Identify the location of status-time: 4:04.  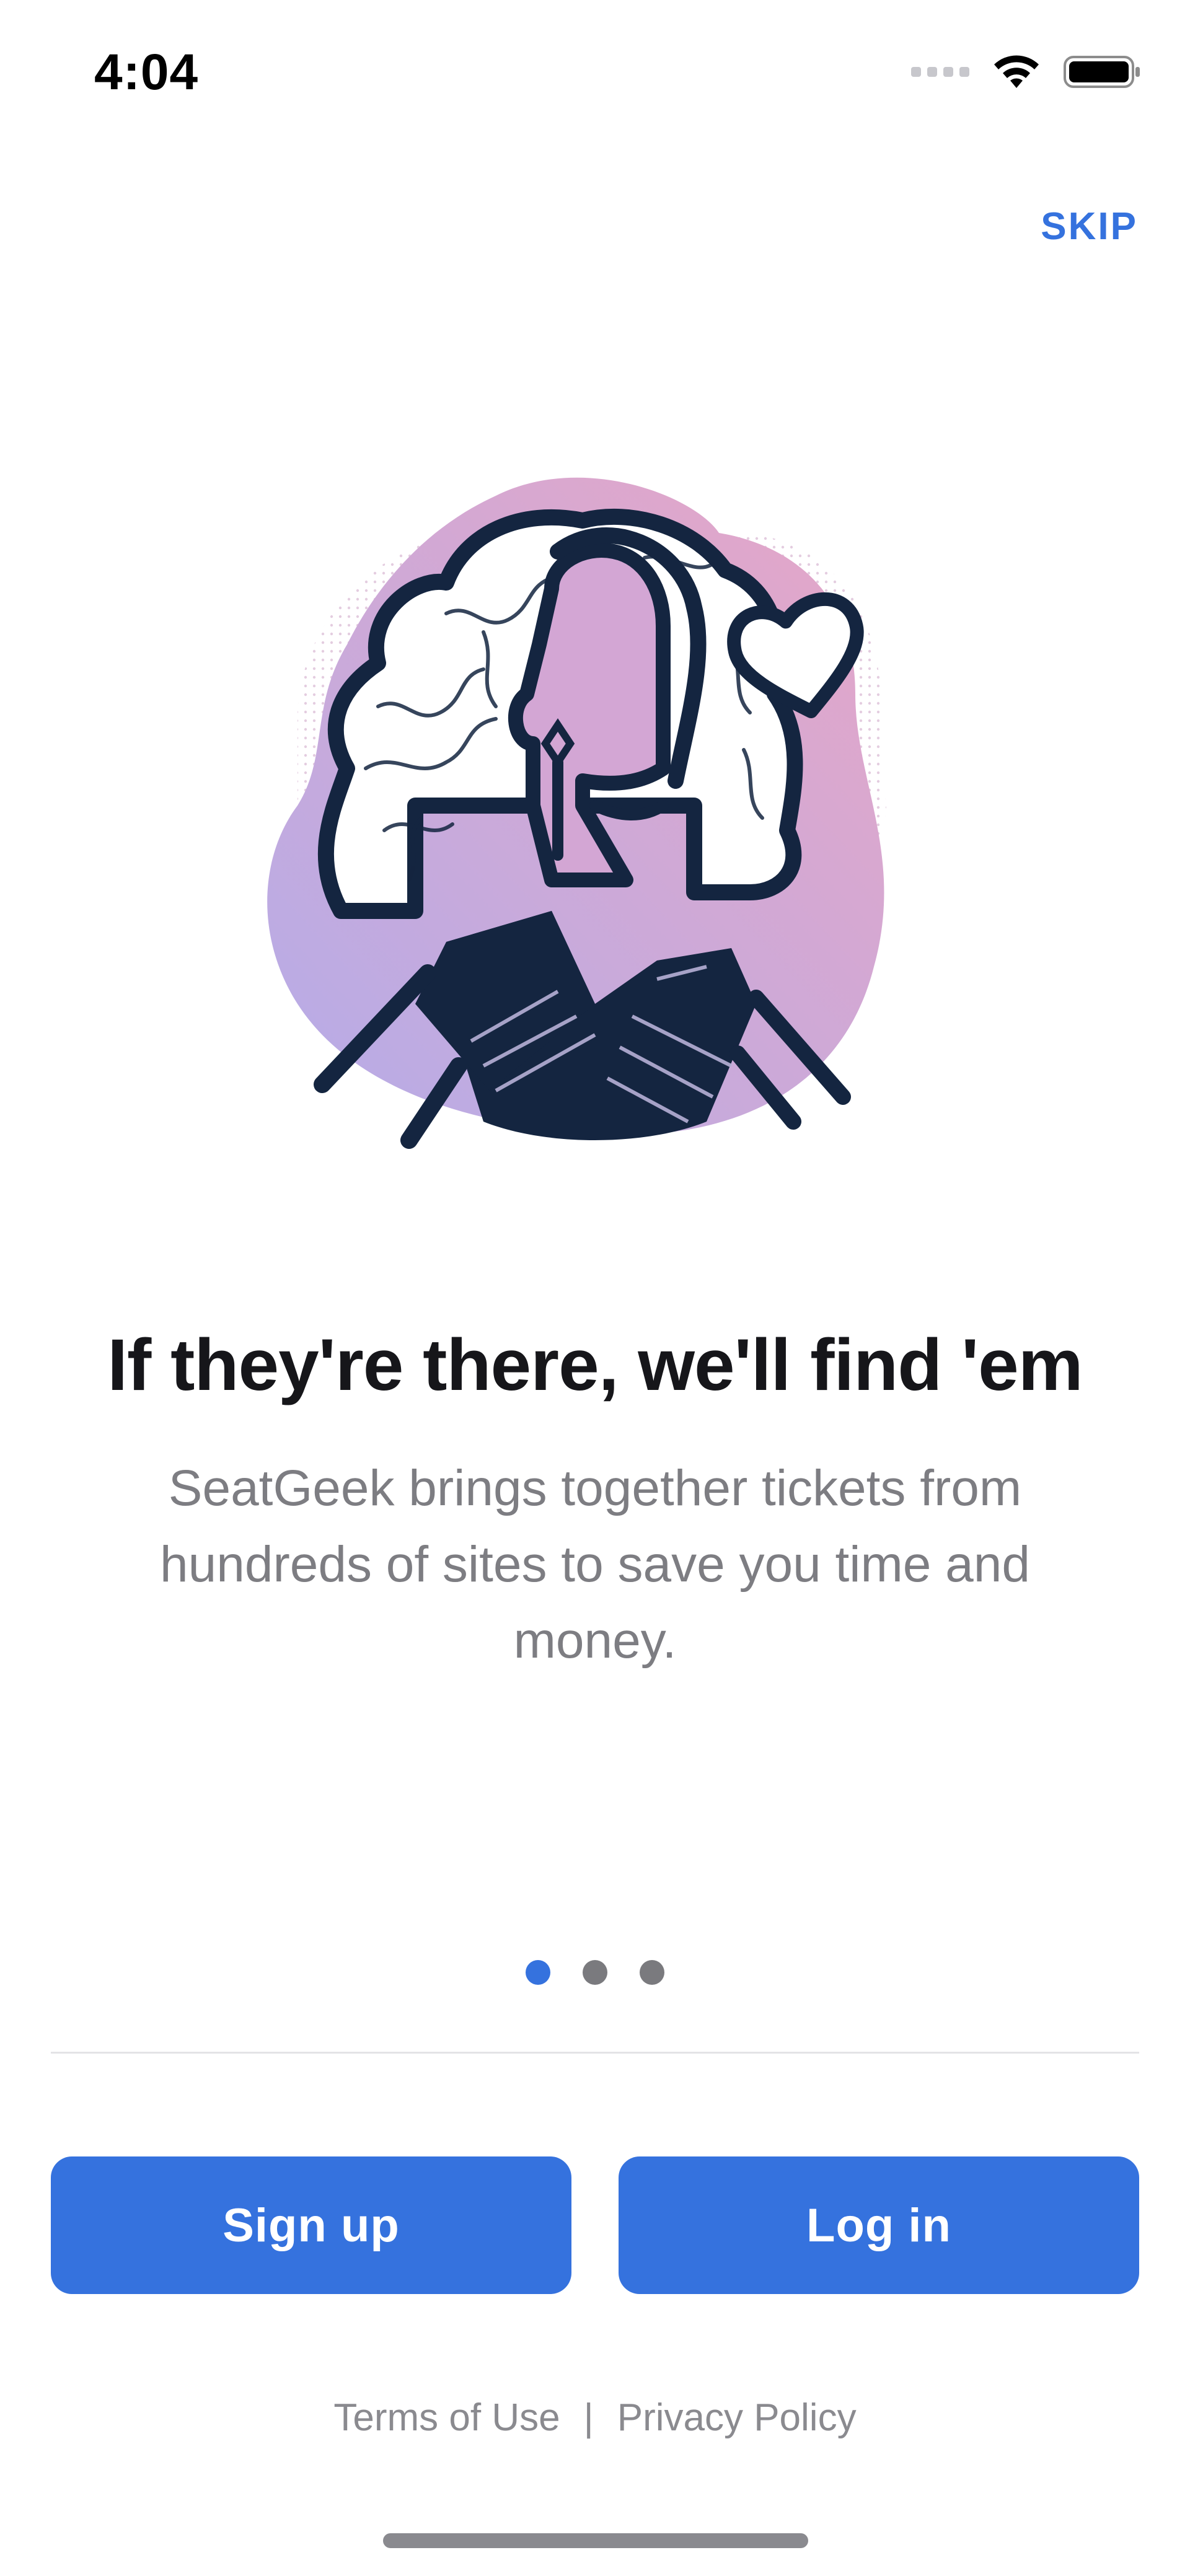
(146, 72).